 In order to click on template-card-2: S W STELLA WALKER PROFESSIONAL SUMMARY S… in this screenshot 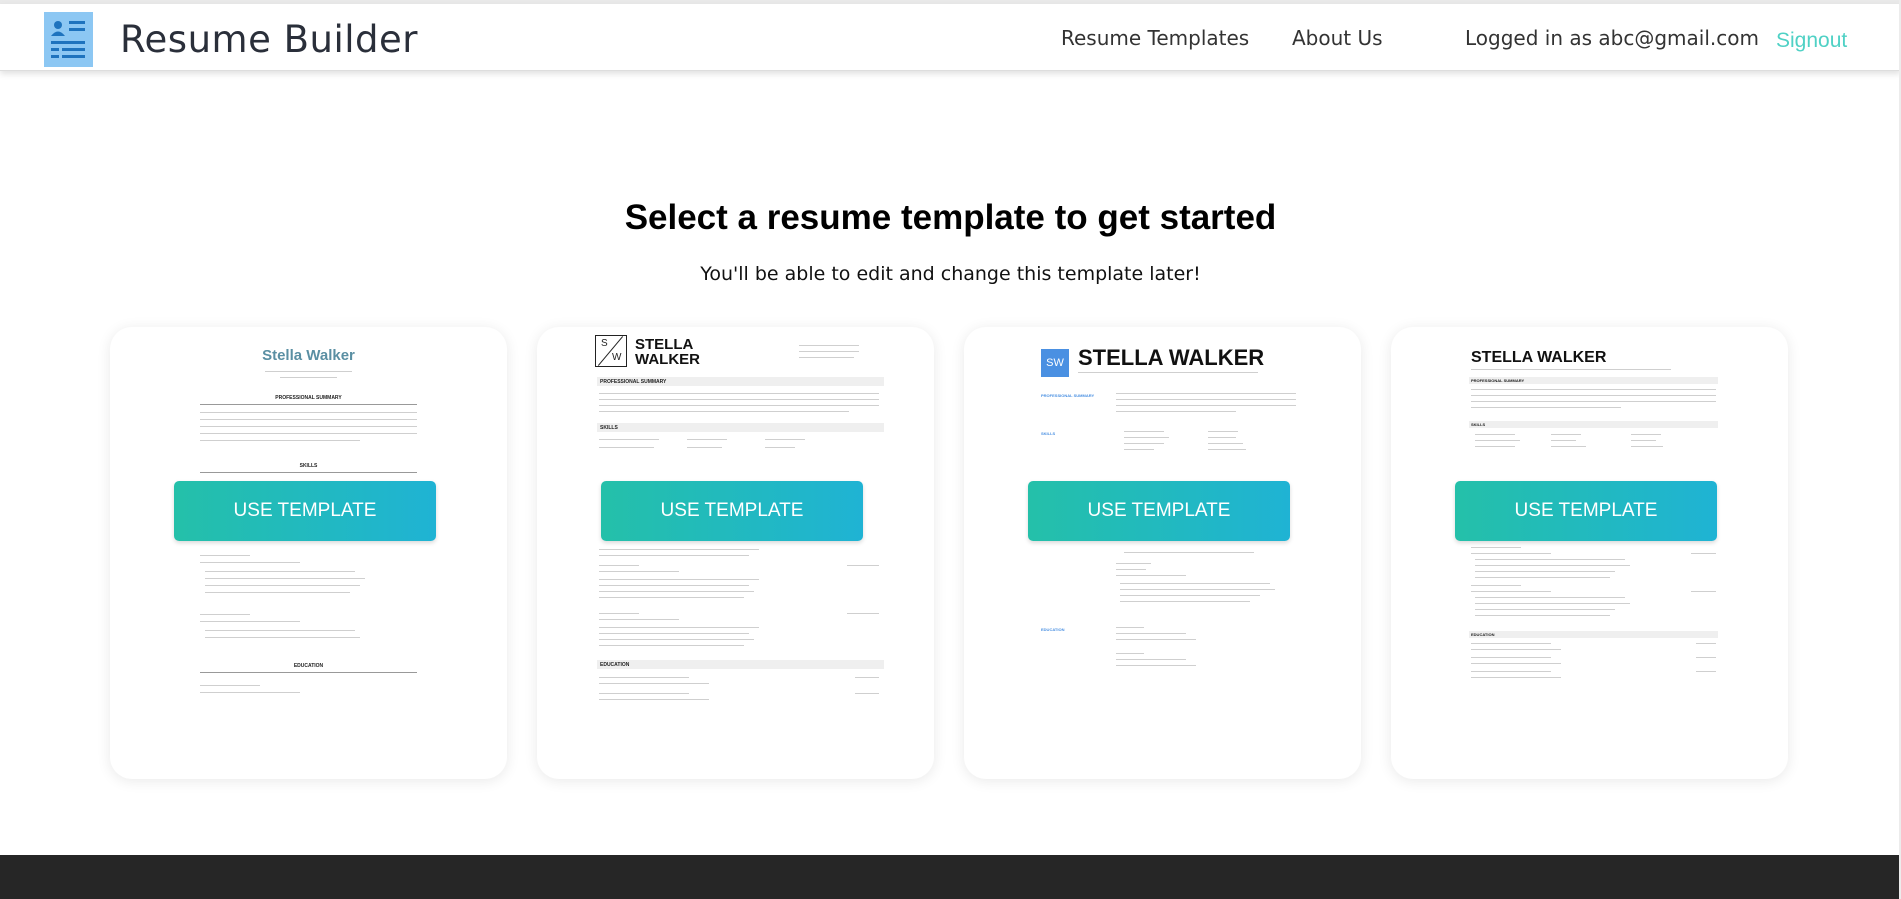, I will do `click(735, 553)`.